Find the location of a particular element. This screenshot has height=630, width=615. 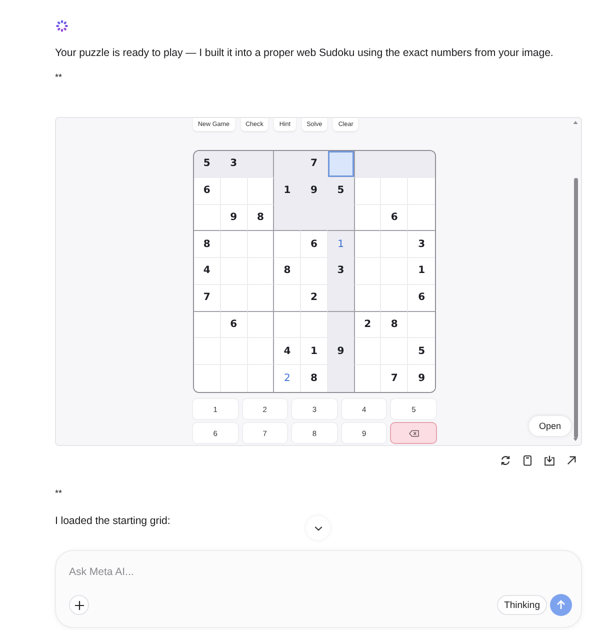

add-button is located at coordinates (79, 605).